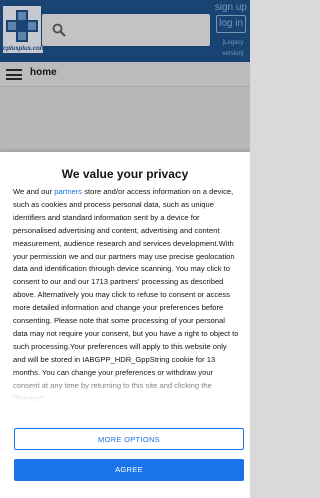 Image resolution: width=320 pixels, height=498 pixels. I want to click on text-fade-overlay, so click(125, 392).